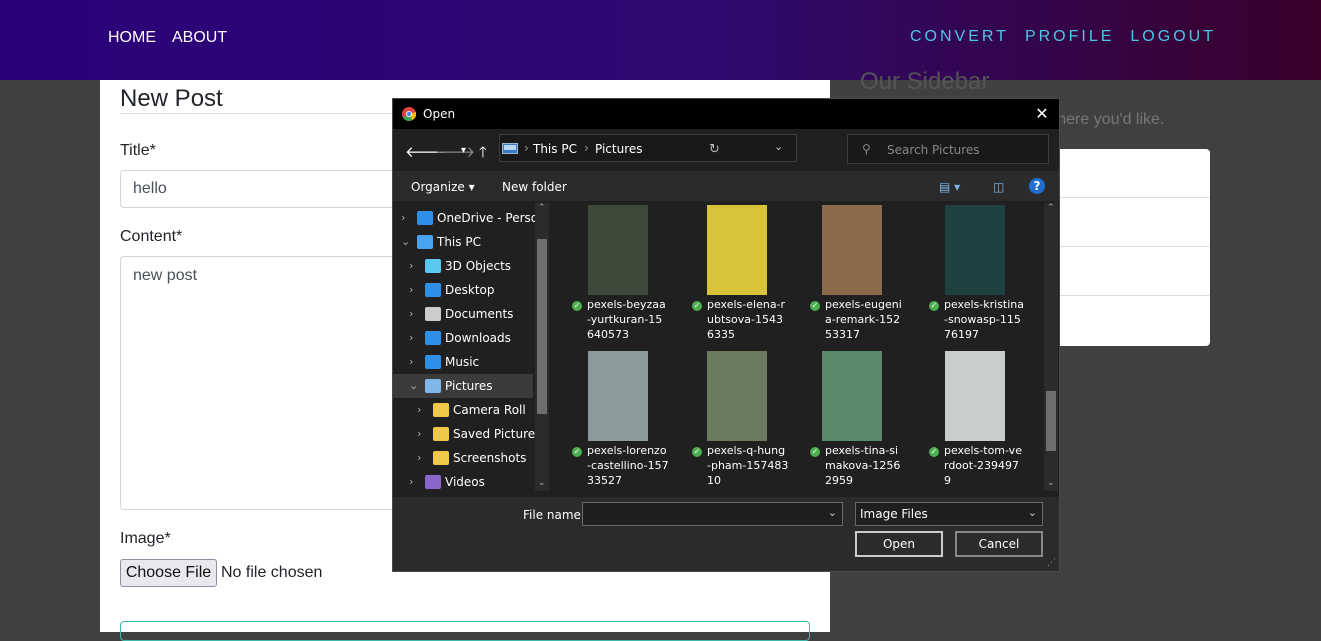  I want to click on tree-scrollbar: ⌃ ⌄, so click(542, 347).